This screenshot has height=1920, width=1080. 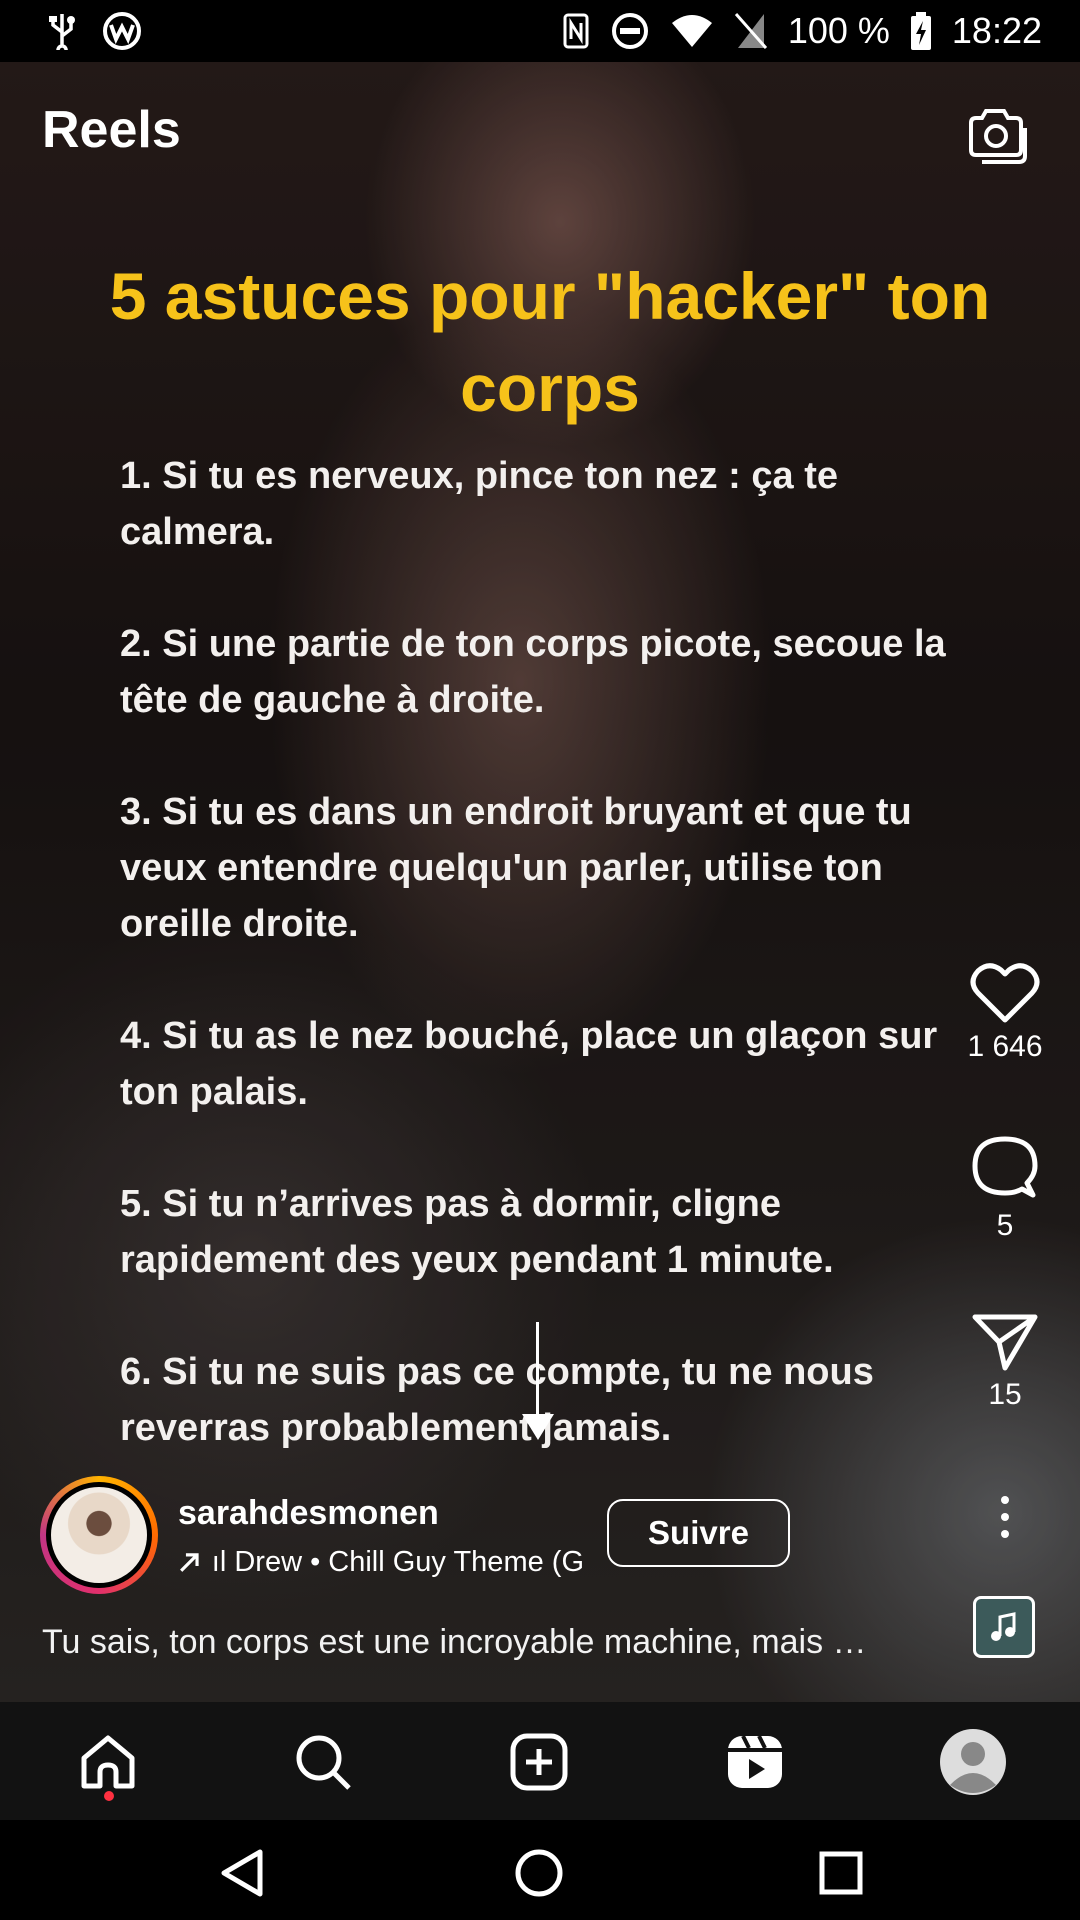 What do you see at coordinates (629, 31) in the screenshot?
I see `do-not-disturb-icon` at bounding box center [629, 31].